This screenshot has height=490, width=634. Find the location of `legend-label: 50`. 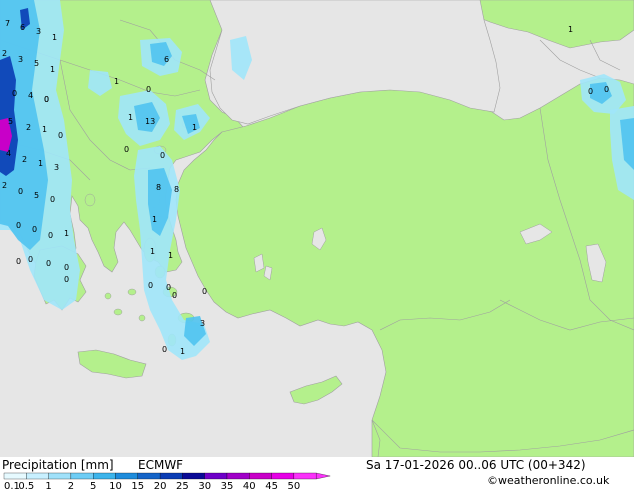

legend-label: 50 is located at coordinates (294, 485).